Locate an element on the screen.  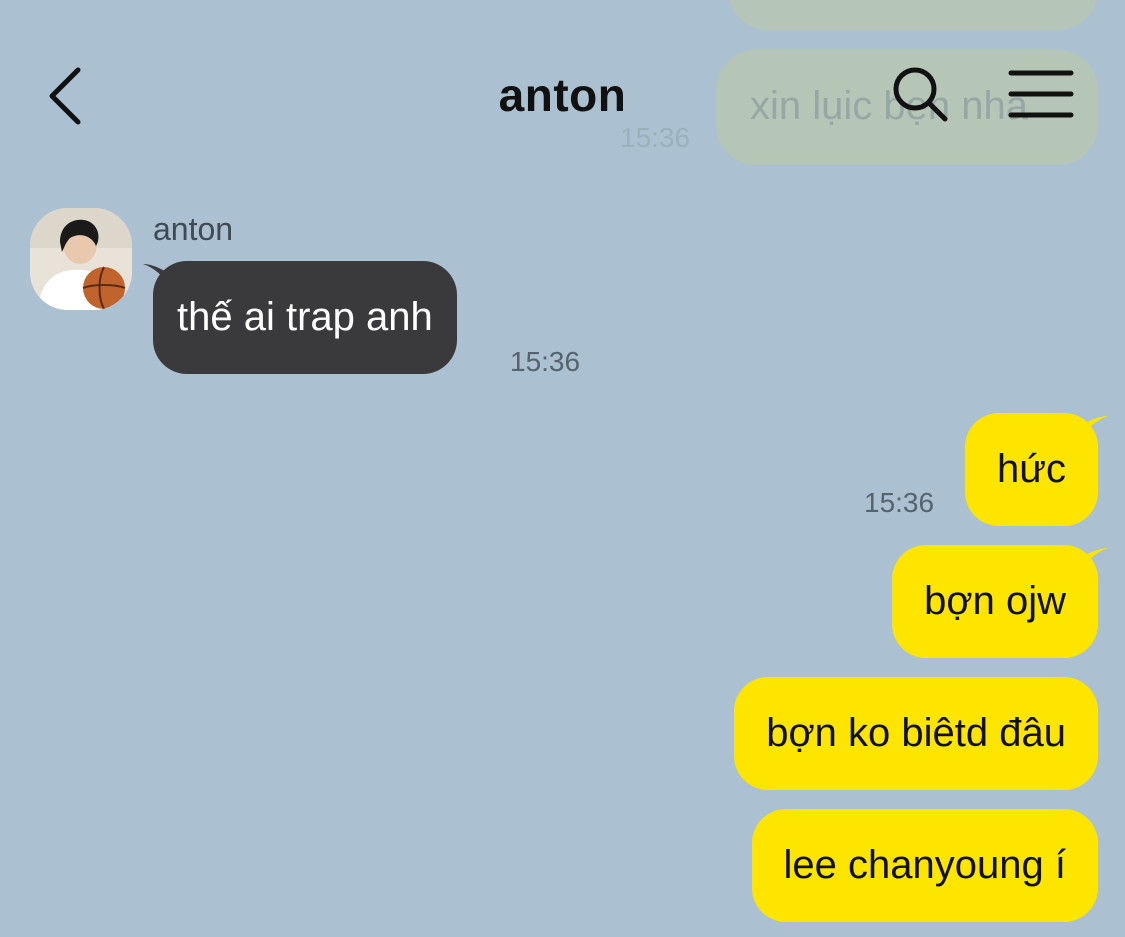
chat-header: anton is located at coordinates (562, 95).